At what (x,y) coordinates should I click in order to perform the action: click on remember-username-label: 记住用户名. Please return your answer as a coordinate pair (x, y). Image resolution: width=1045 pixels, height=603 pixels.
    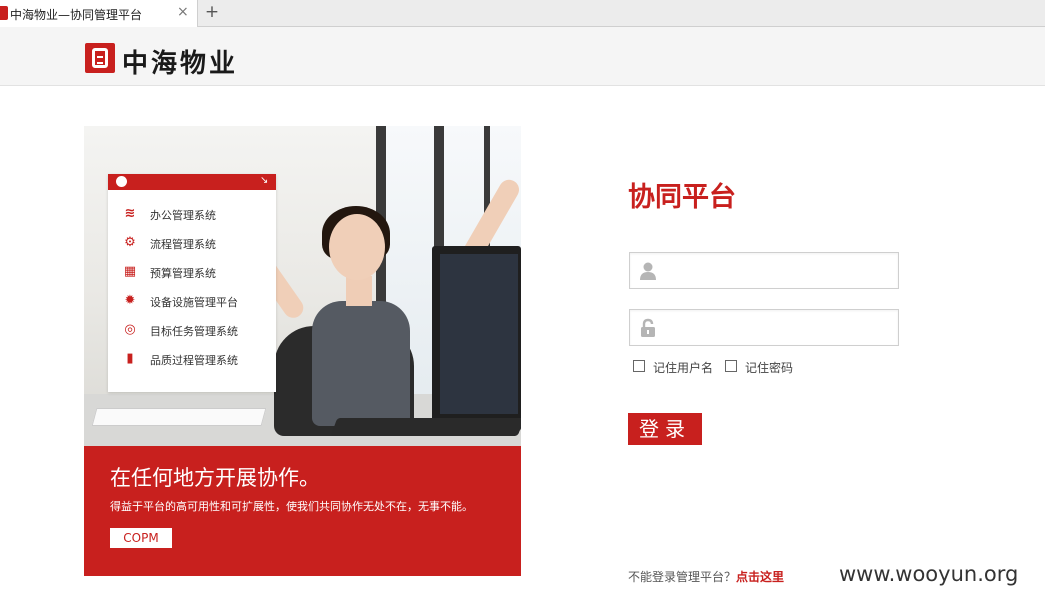
    Looking at the image, I should click on (683, 367).